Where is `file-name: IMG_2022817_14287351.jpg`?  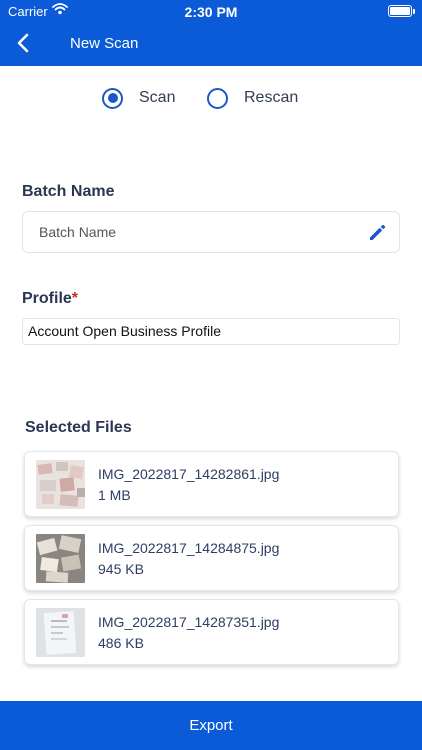 file-name: IMG_2022817_14287351.jpg is located at coordinates (189, 622).